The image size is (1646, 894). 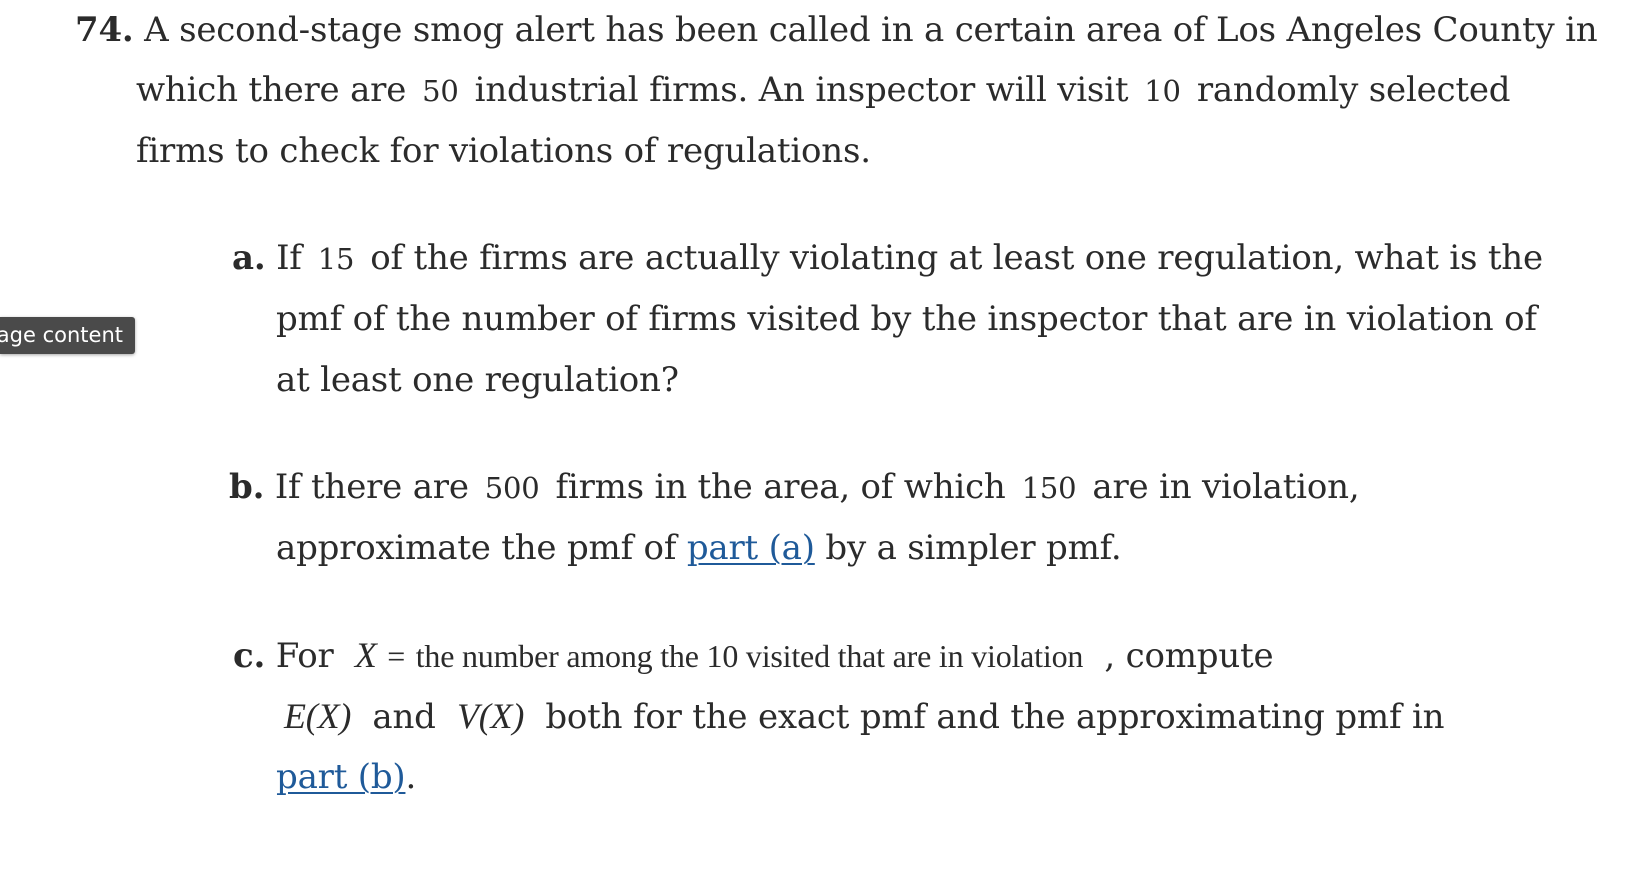 What do you see at coordinates (512, 488) in the screenshot?
I see `part-b-firms-value: 500` at bounding box center [512, 488].